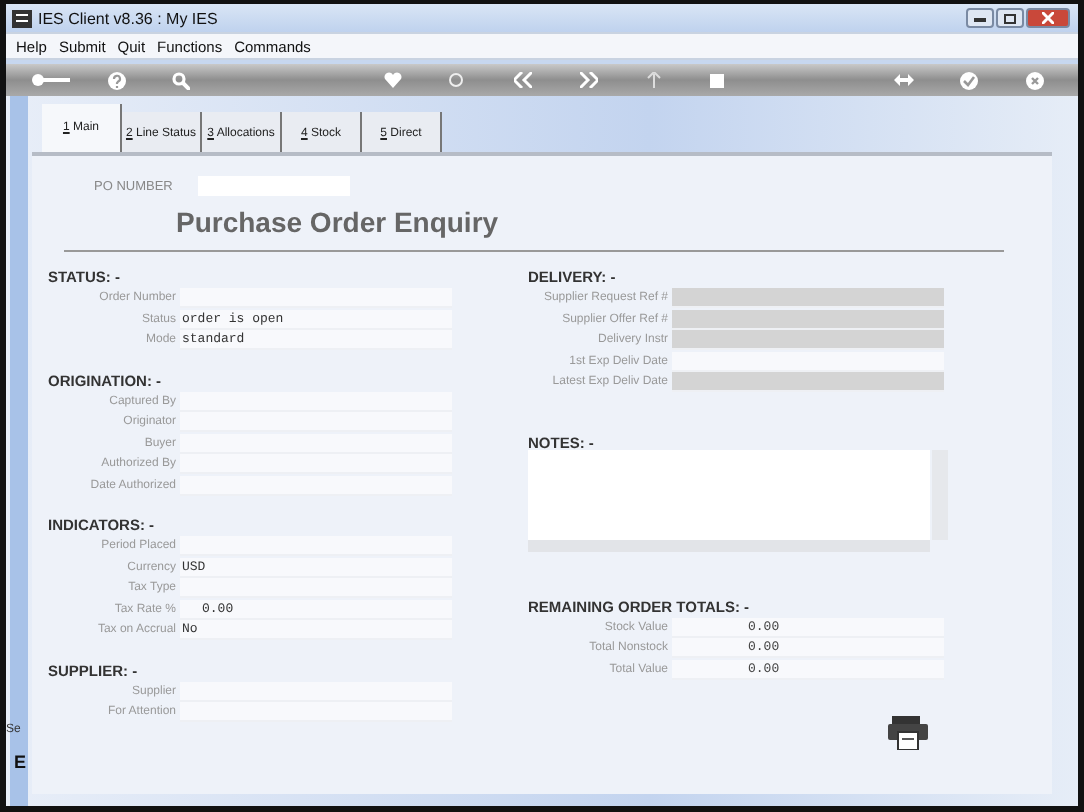 Image resolution: width=1084 pixels, height=812 pixels. Describe the element at coordinates (22, 18) in the screenshot. I see `app-icon` at that location.